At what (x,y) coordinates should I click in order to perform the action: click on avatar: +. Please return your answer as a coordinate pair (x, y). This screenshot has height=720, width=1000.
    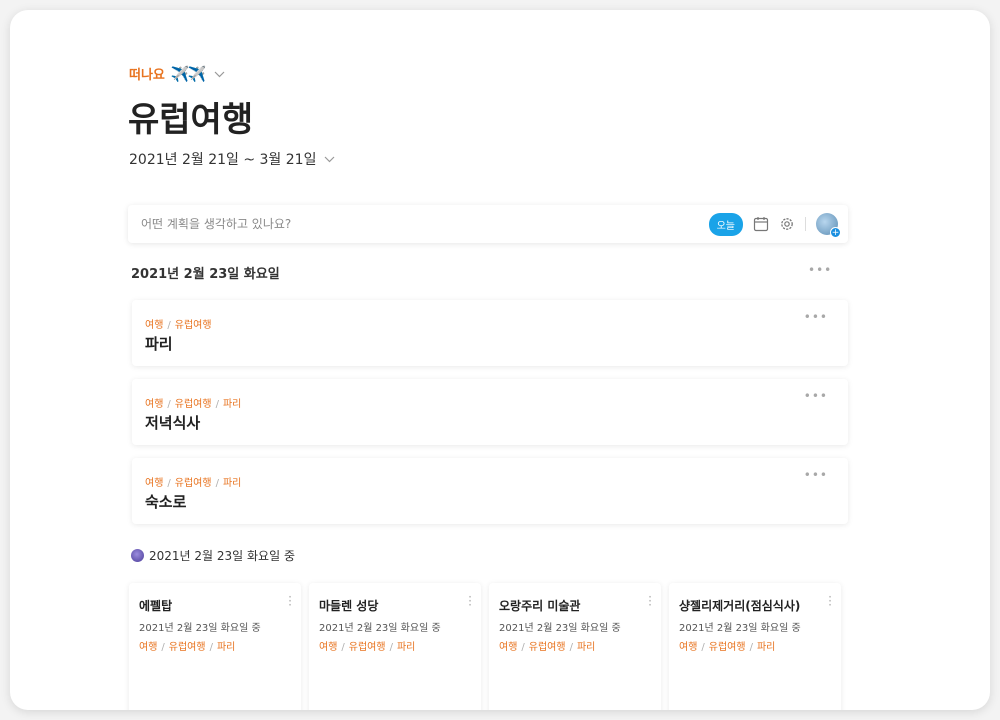
    Looking at the image, I should click on (828, 225).